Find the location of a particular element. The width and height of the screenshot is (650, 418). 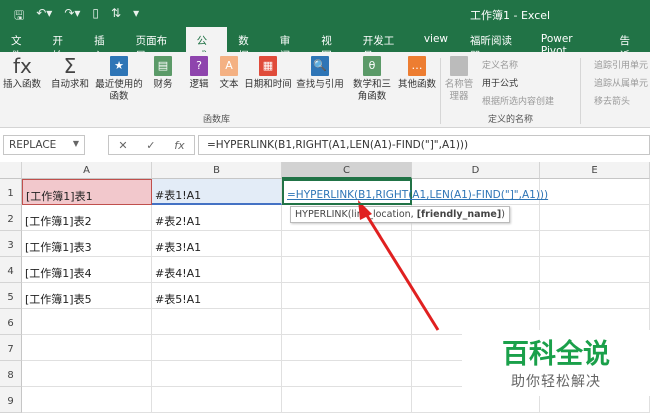

watermark-subtitle: 助你轻松解决 is located at coordinates (556, 382).